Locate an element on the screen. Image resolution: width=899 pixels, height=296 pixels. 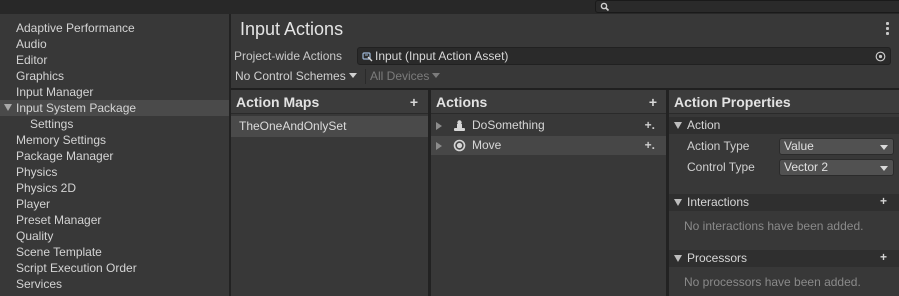
actions-title: Actions is located at coordinates (462, 102).